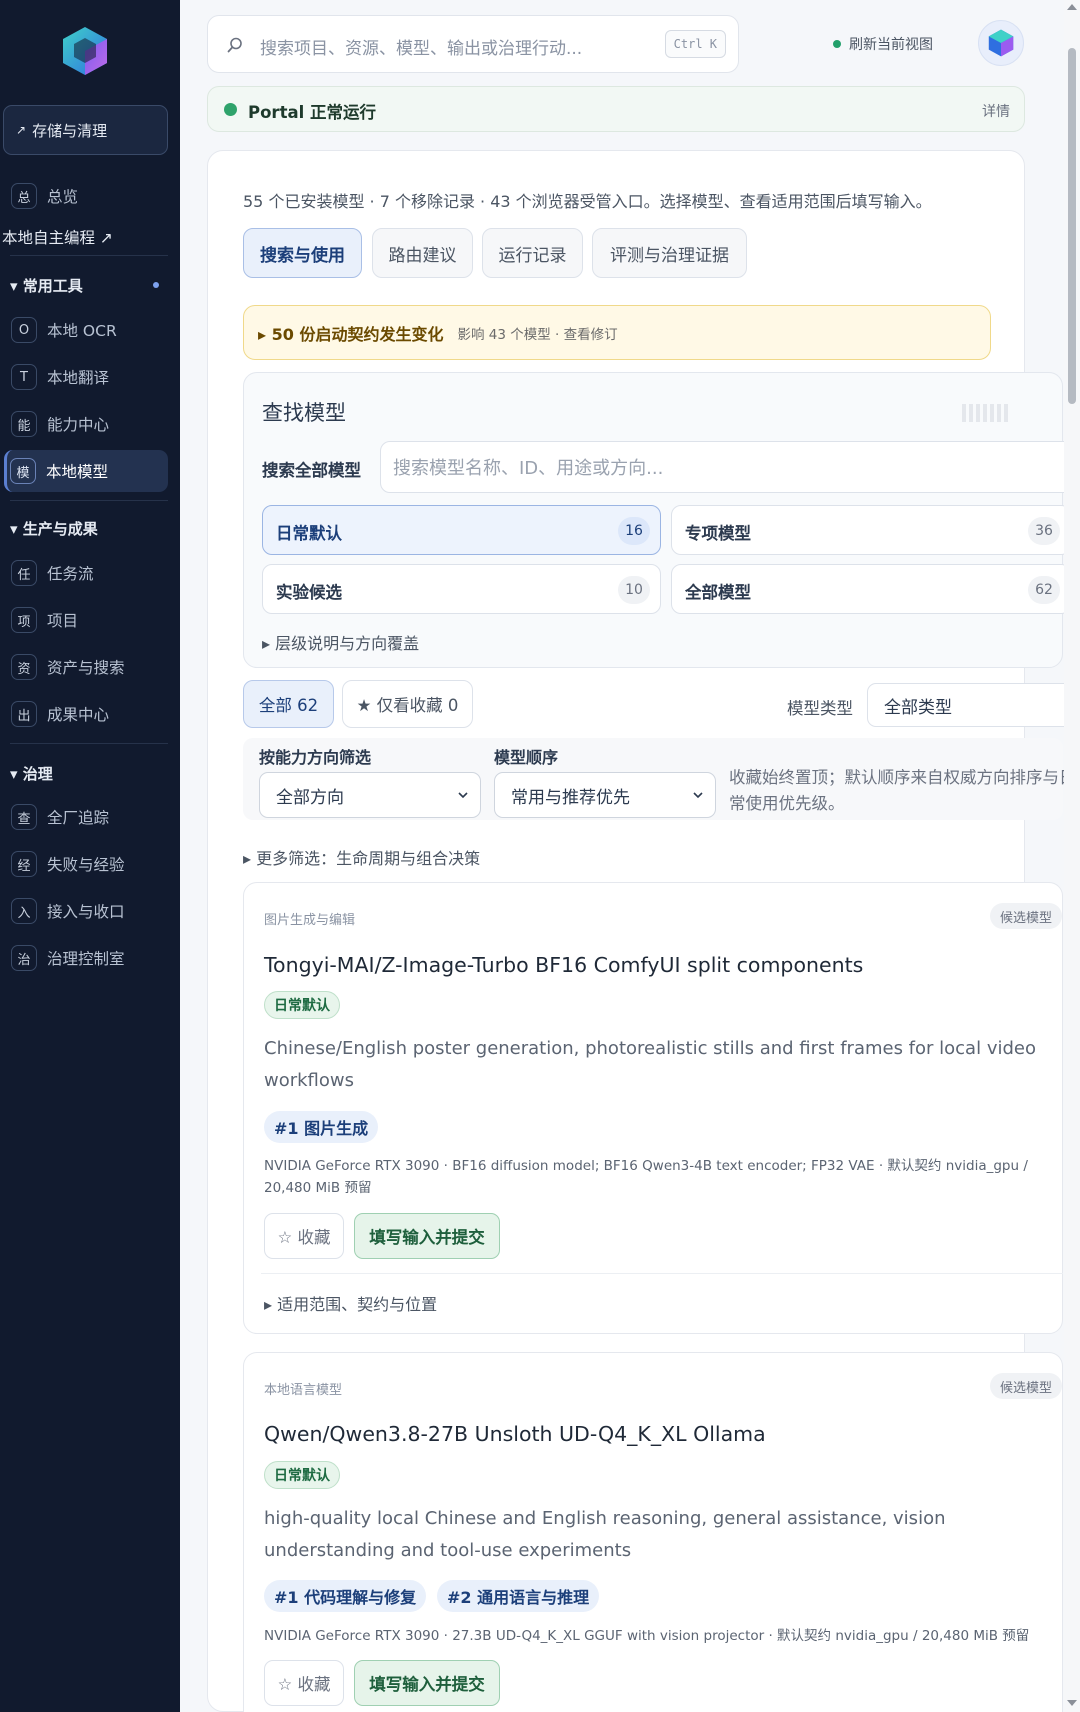 The height and width of the screenshot is (1712, 1080). I want to click on sidebar-item-label: 本地 OCR, so click(82, 331).